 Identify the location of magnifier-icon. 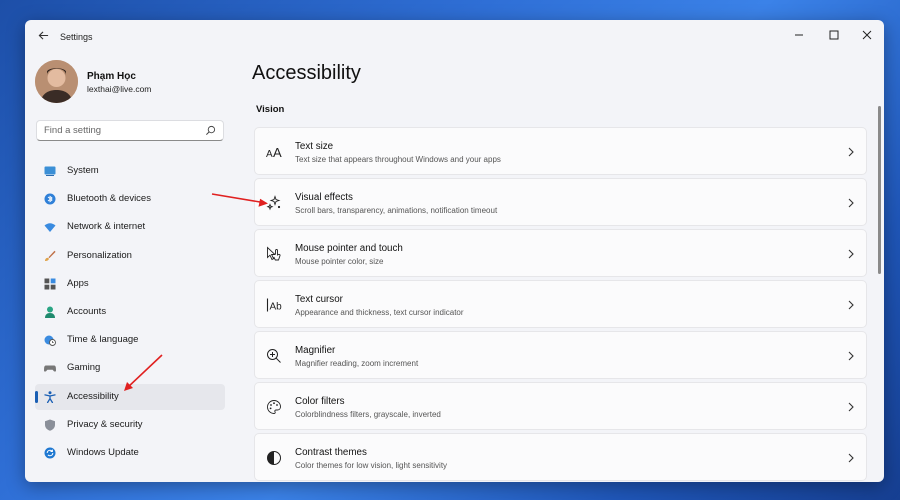
(274, 356).